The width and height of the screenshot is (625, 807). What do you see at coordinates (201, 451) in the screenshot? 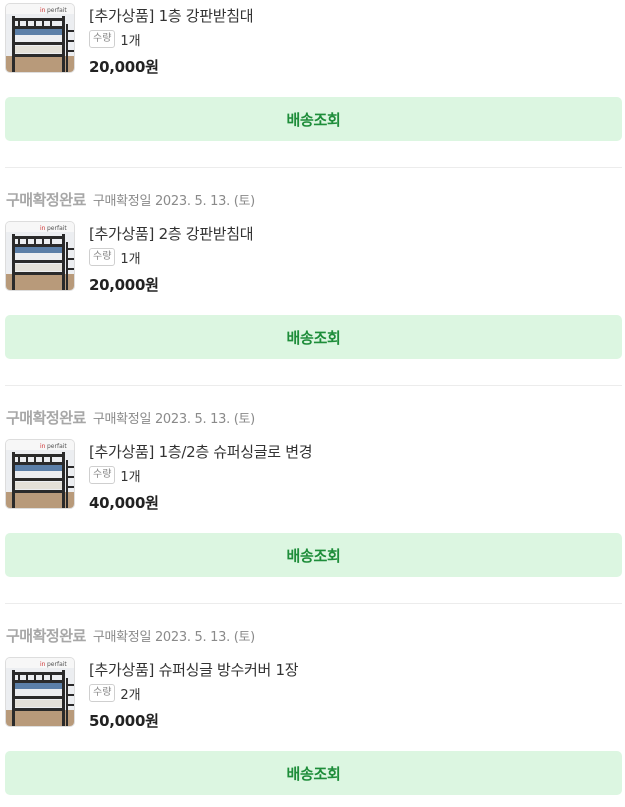
I see `product-name: [추가상품] 1층/2층 슈퍼싱글로 변경` at bounding box center [201, 451].